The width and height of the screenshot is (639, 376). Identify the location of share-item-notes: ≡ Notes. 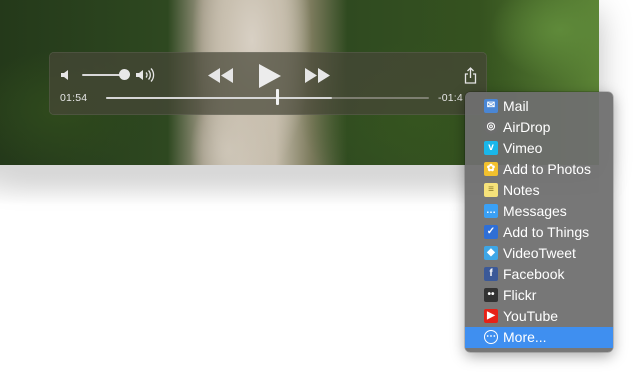
(539, 190).